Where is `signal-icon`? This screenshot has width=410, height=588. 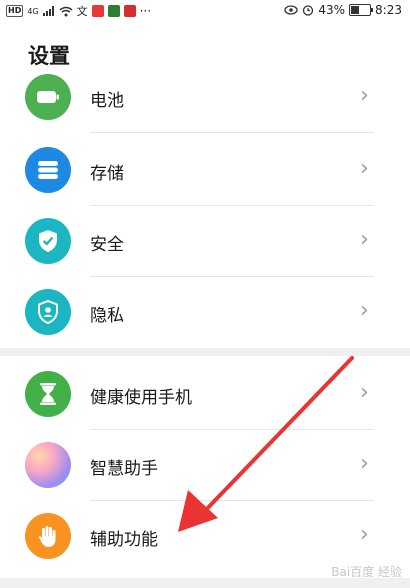
signal-icon is located at coordinates (48, 11).